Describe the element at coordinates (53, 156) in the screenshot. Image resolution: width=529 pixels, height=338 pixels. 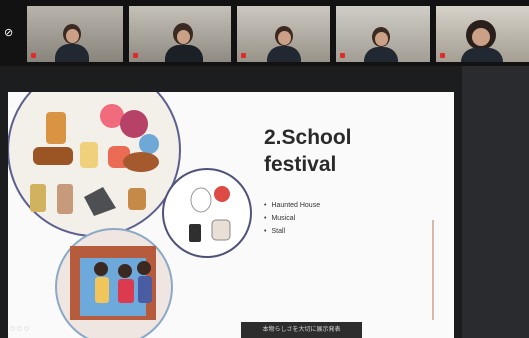
I see `takoyaki-icon` at that location.